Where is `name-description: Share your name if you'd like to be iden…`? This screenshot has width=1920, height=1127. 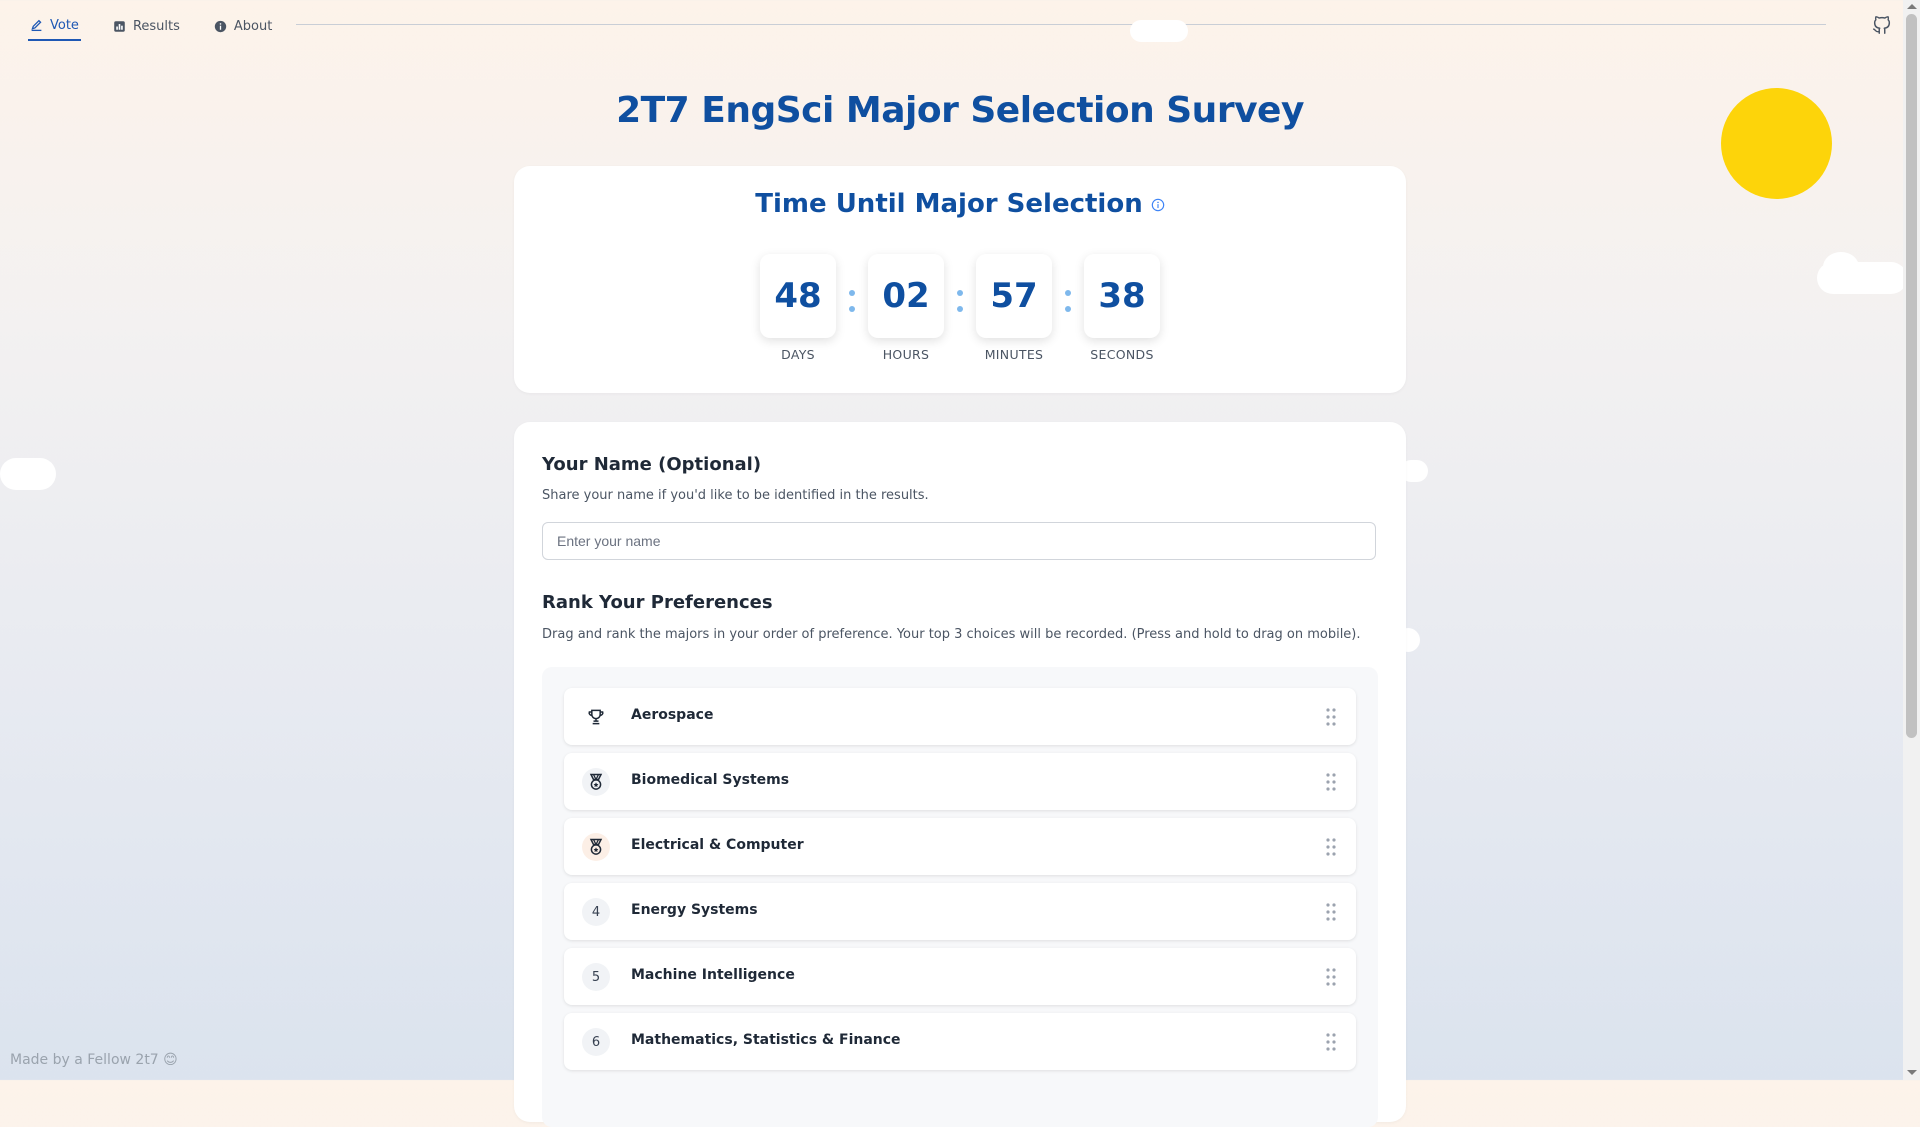 name-description: Share your name if you'd like to be iden… is located at coordinates (735, 495).